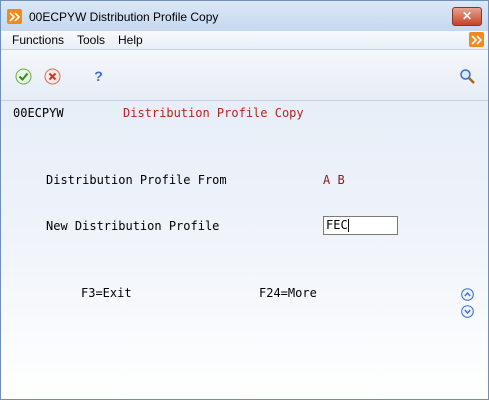 The image size is (489, 400). I want to click on new-profile-label: New Distribution Profile, so click(133, 226).